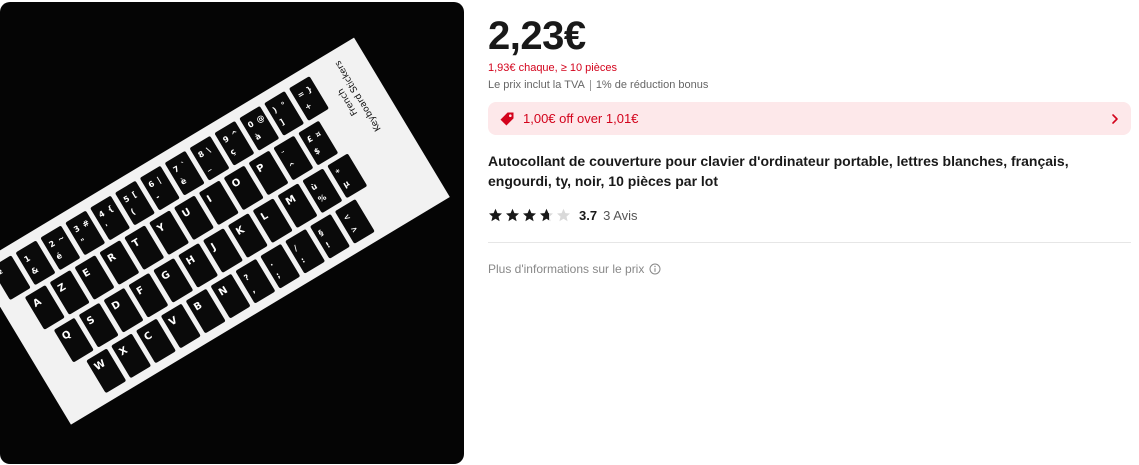  I want to click on chevron-right-icon, so click(1115, 119).